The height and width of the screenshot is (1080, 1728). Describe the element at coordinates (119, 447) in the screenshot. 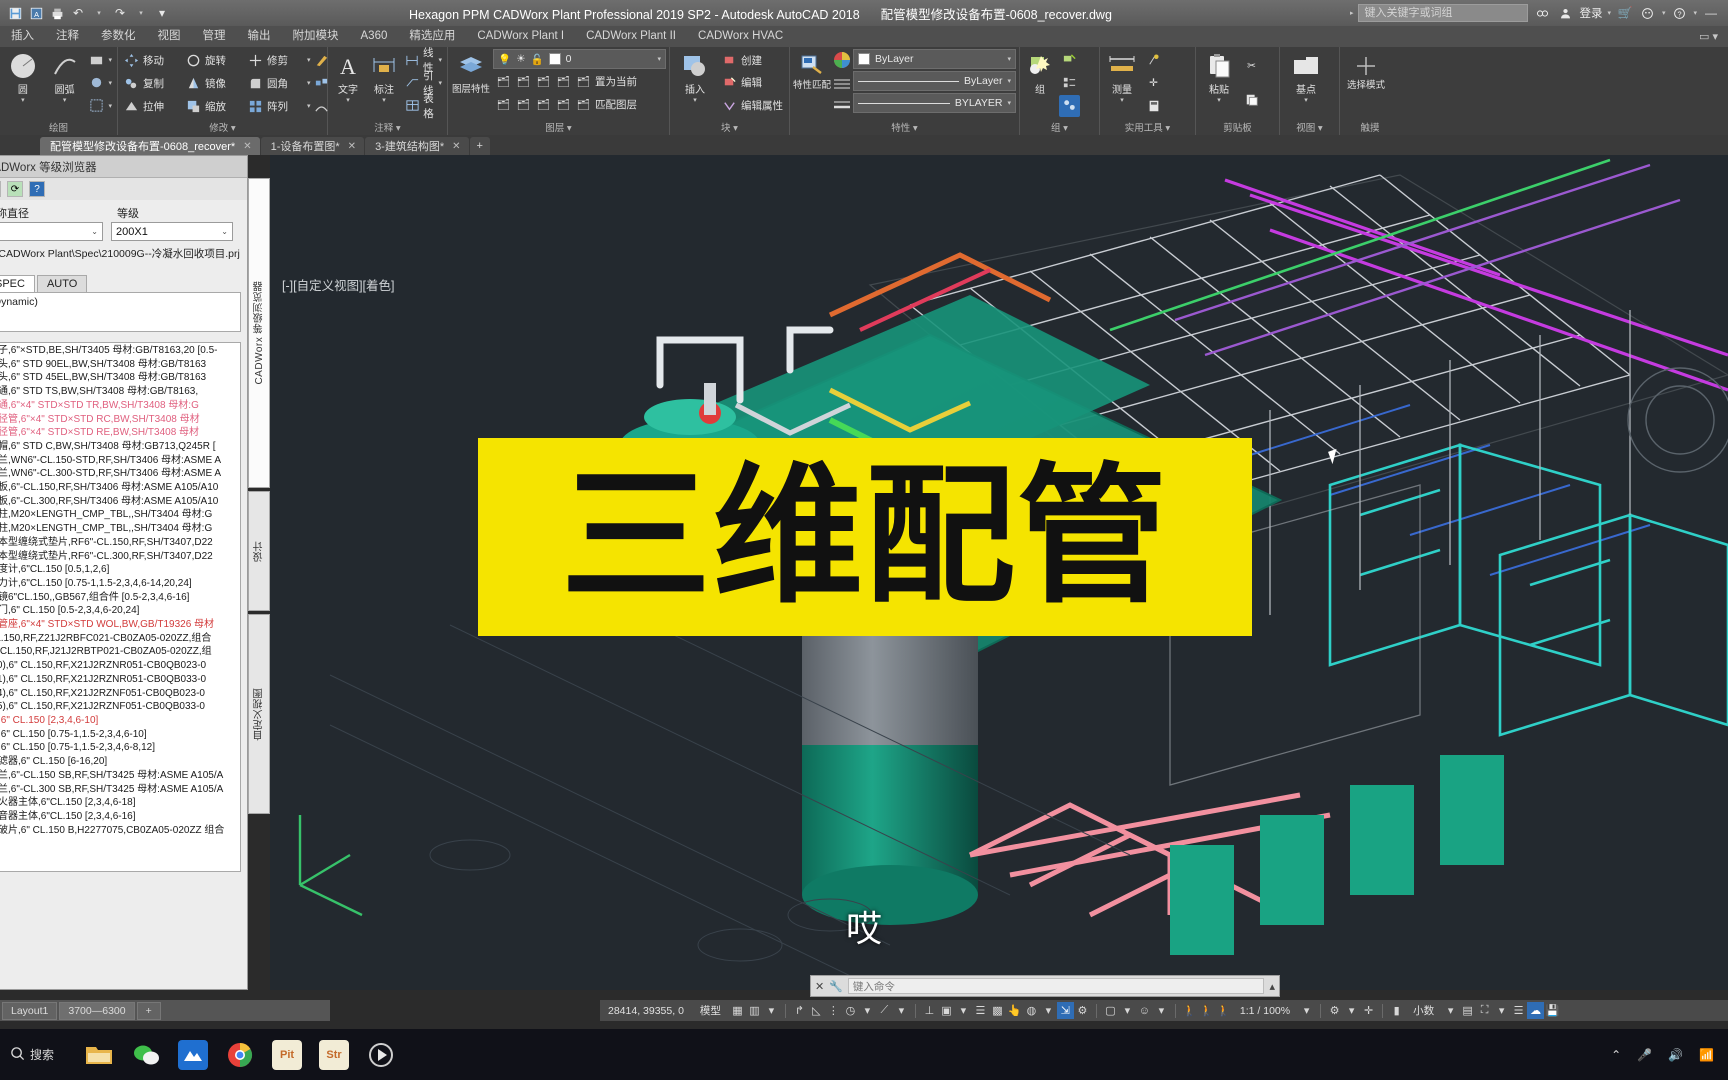

I see `list-item: 管帽,6" STD C,BW,SH/T3408 母材:GB713,Q245R [` at that location.